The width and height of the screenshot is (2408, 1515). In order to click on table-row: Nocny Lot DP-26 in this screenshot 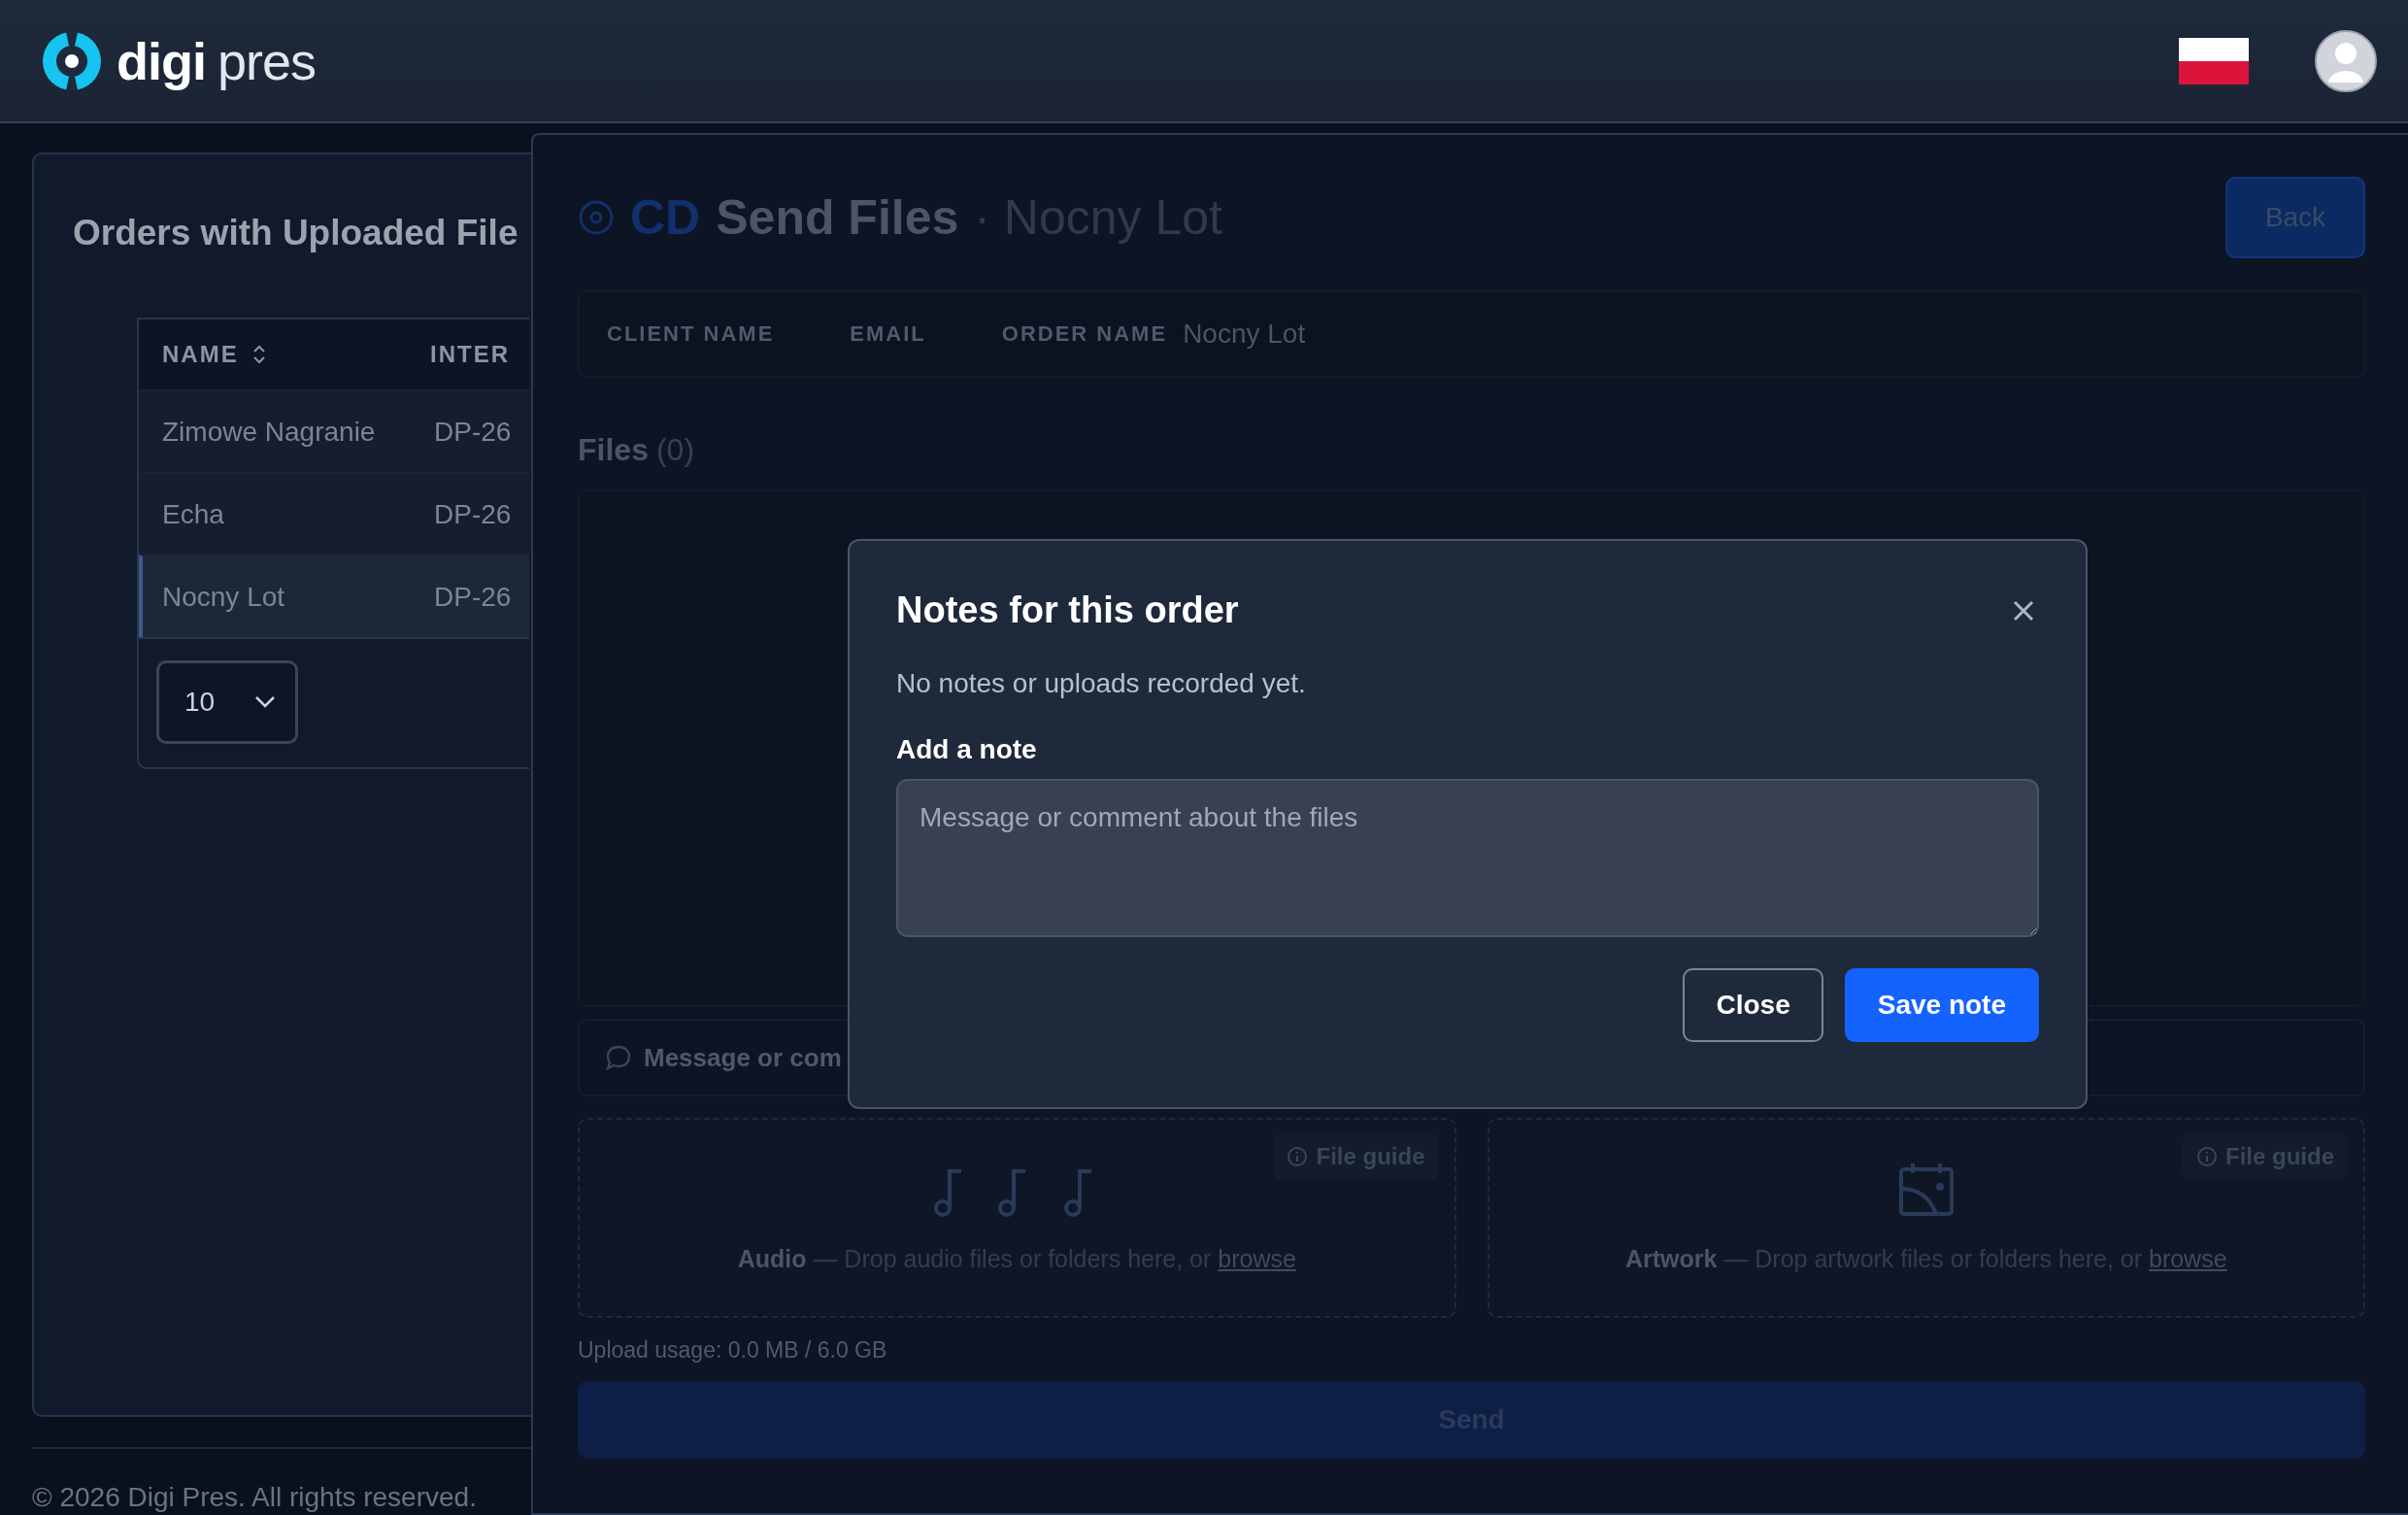, I will do `click(334, 596)`.